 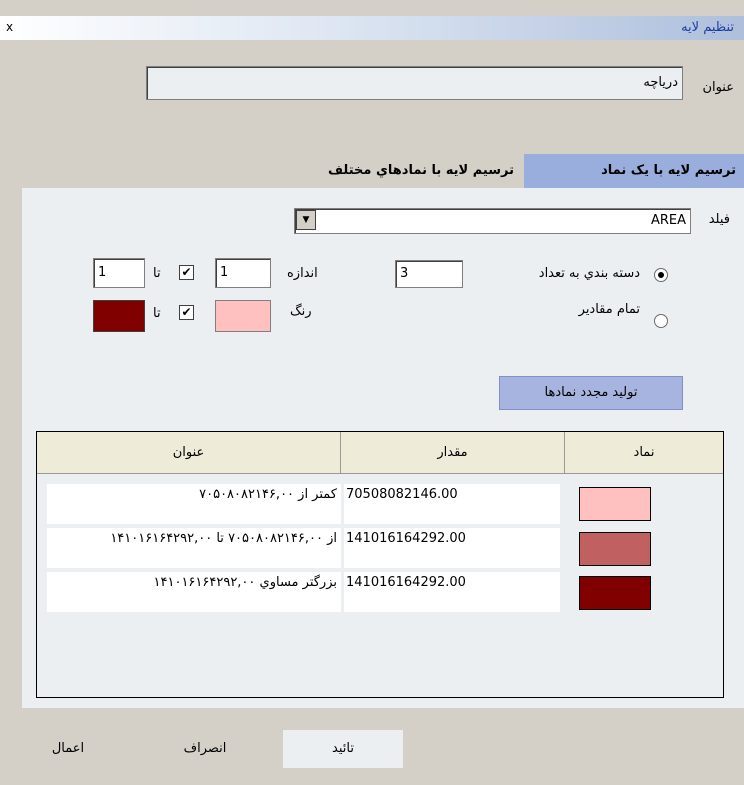 I want to click on header-symbol: نماد, so click(x=644, y=453).